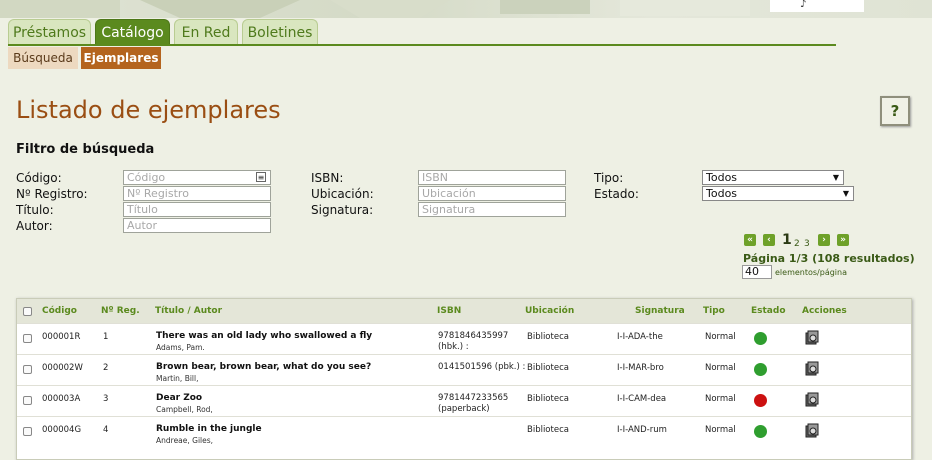  Describe the element at coordinates (453, 347) in the screenshot. I see `row-isbn-note: (hbk.) :` at that location.